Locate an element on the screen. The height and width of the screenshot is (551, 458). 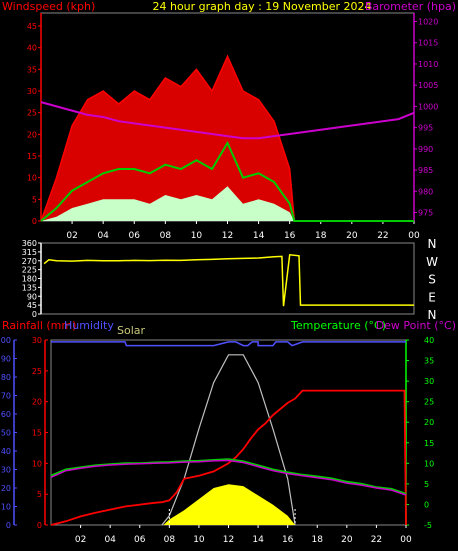
temperature-axis-label: Temperature (°C) is located at coordinates (338, 325).